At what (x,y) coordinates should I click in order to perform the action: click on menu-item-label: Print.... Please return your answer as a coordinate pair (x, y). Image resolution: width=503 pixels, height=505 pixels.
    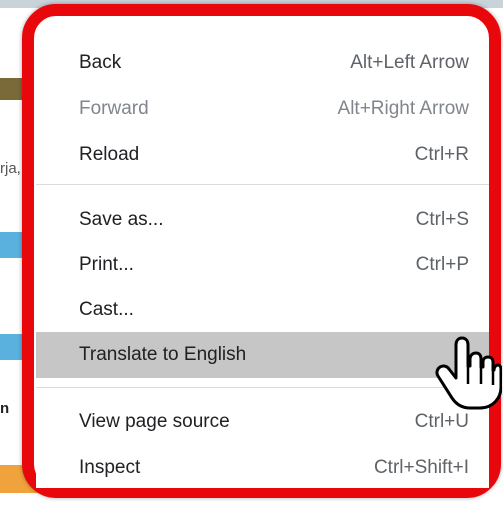
    Looking at the image, I should click on (106, 264).